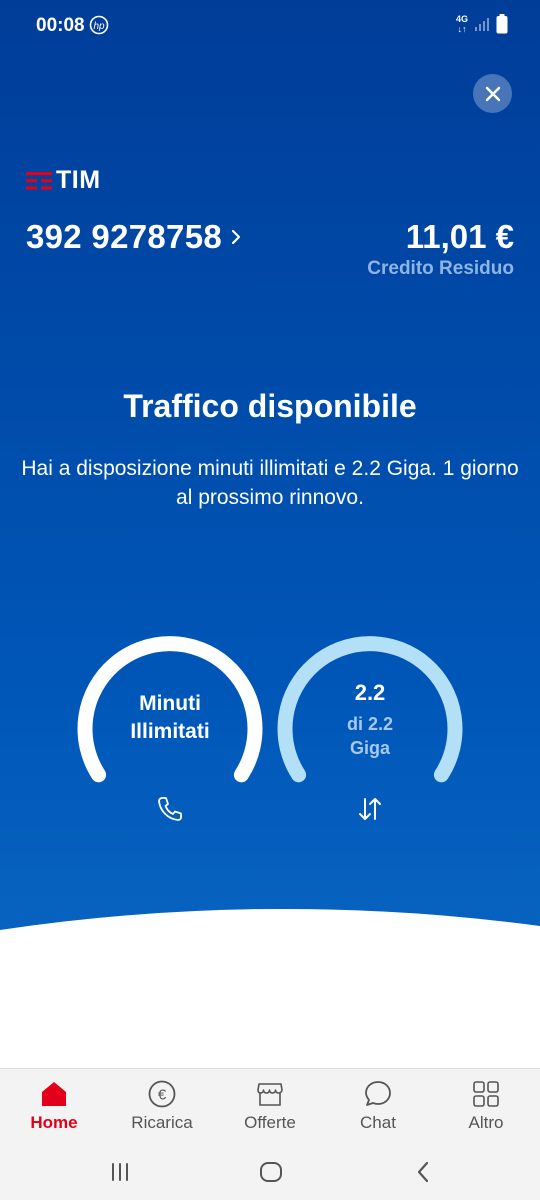 This screenshot has height=1200, width=540. Describe the element at coordinates (461, 24) in the screenshot. I see `network-label: 4G ↓↑` at that location.